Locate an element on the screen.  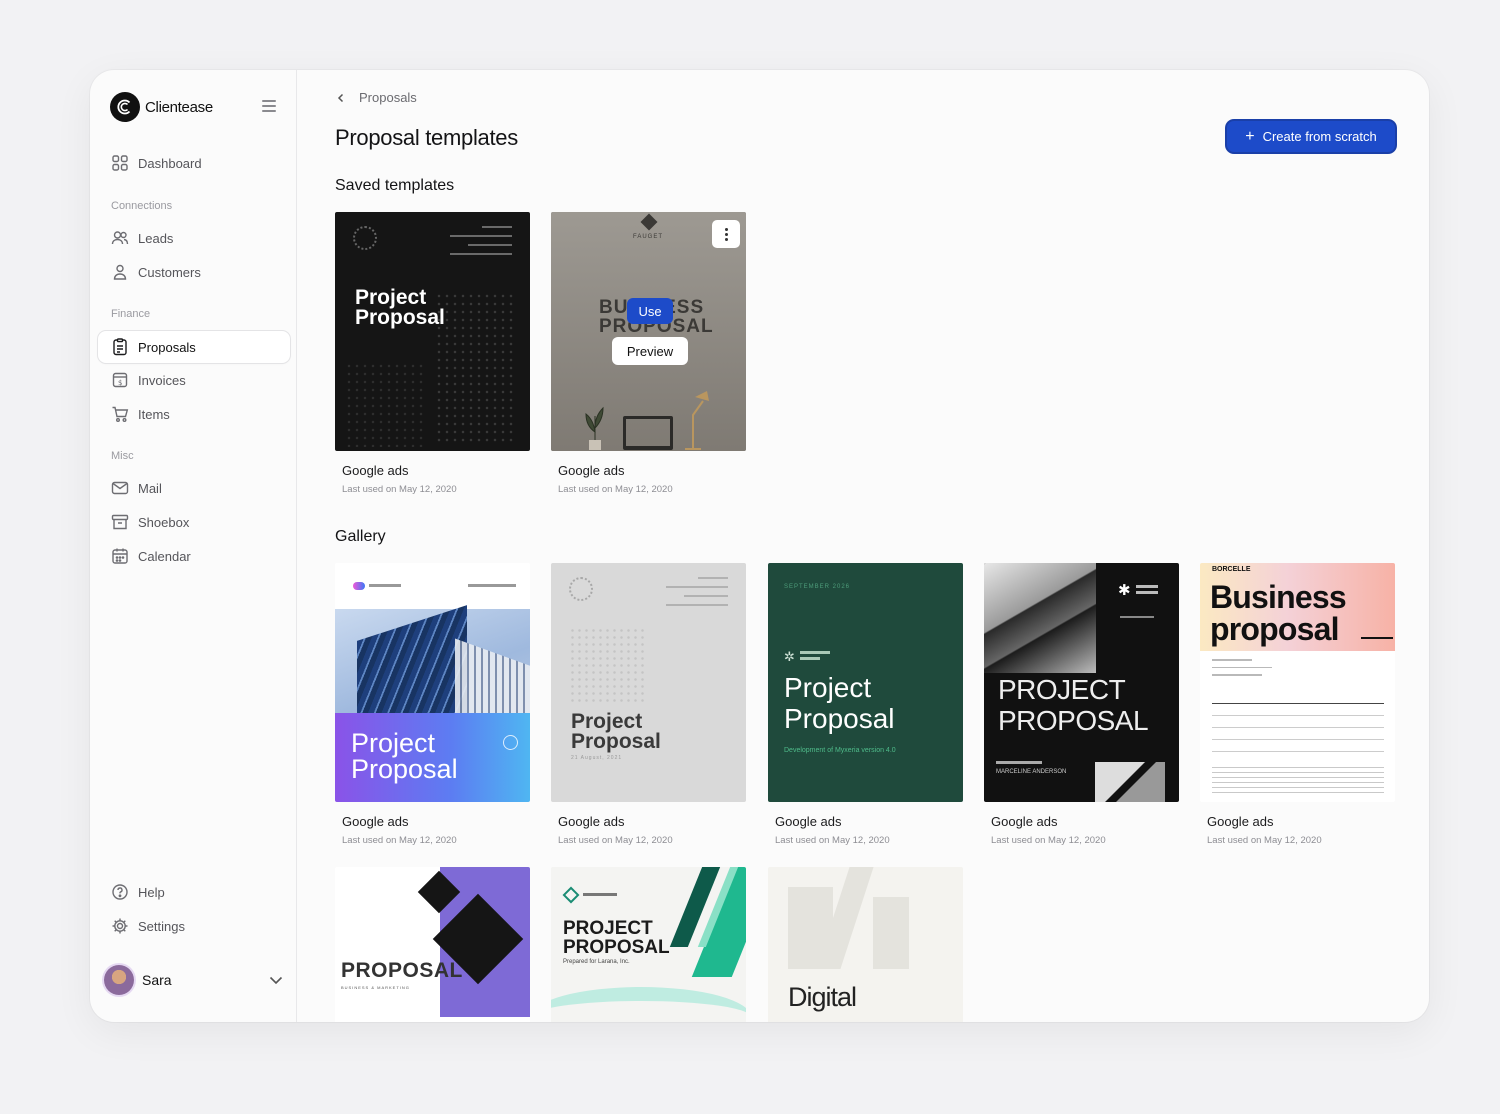
sidebar-item-shoebox: Shoebox is located at coordinates (194, 522).